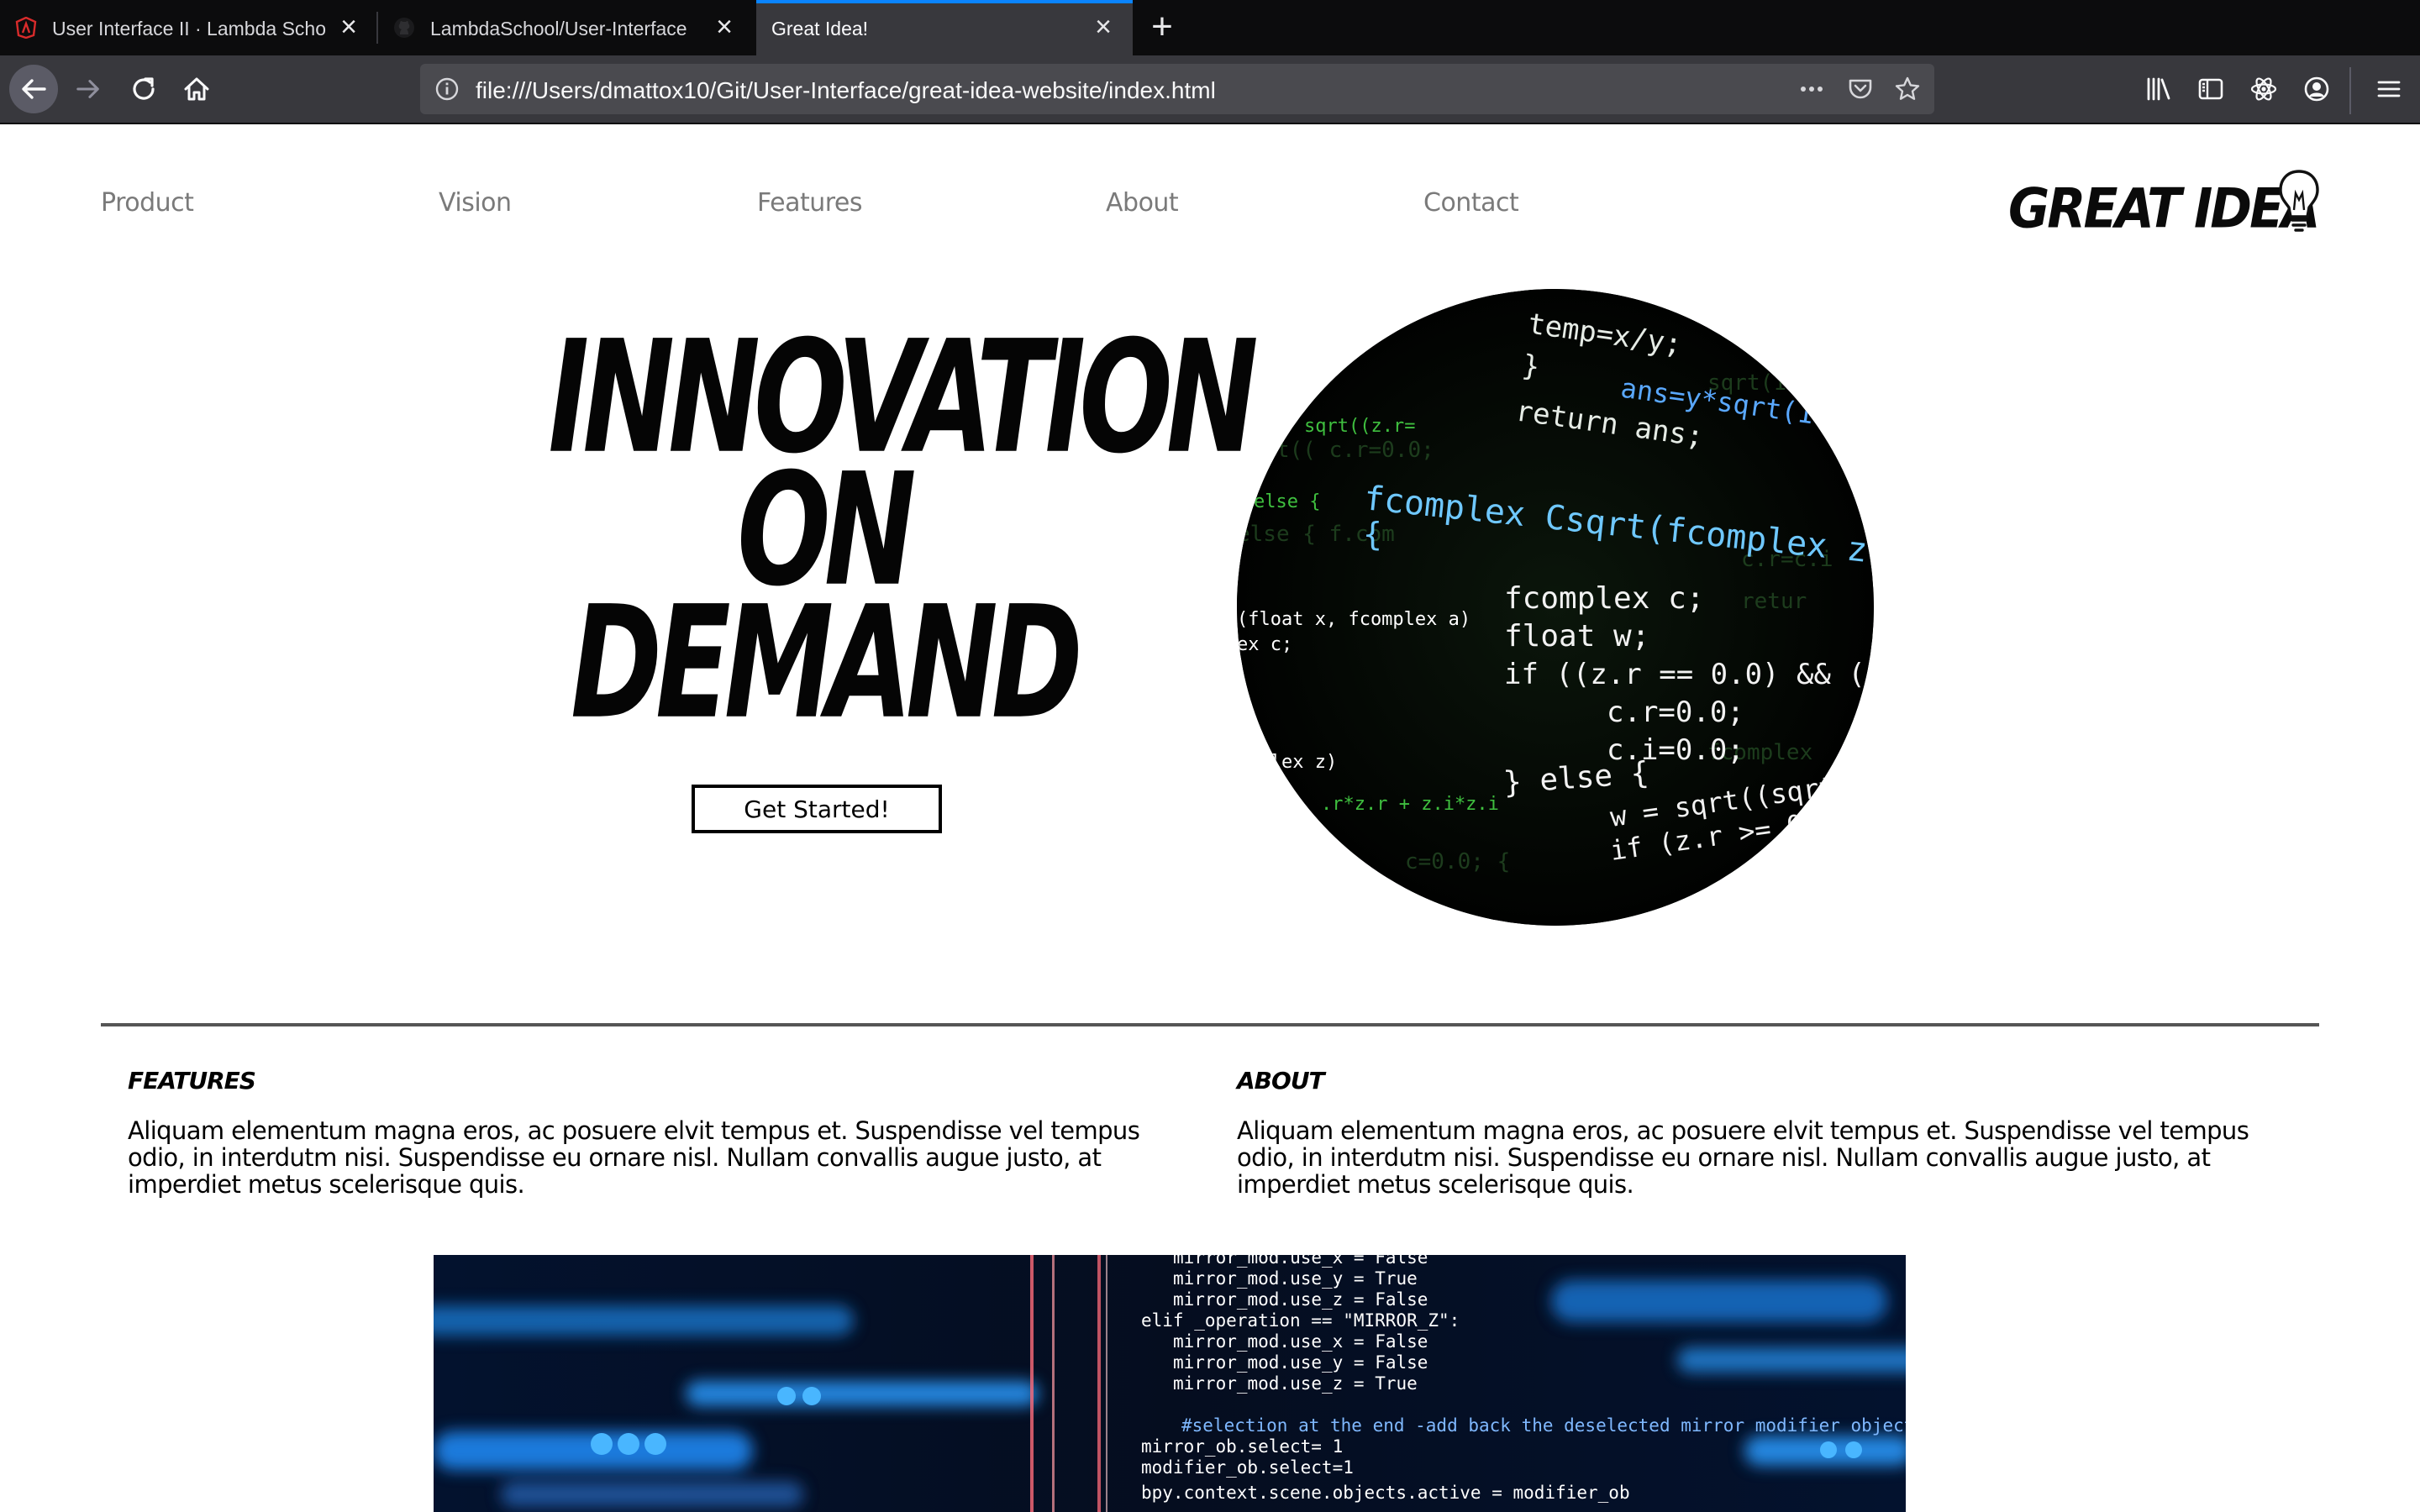 The image size is (2420, 1512). Describe the element at coordinates (1300, 1320) in the screenshot. I see `code-line: elif _operation == "MIRROR_Z":` at that location.